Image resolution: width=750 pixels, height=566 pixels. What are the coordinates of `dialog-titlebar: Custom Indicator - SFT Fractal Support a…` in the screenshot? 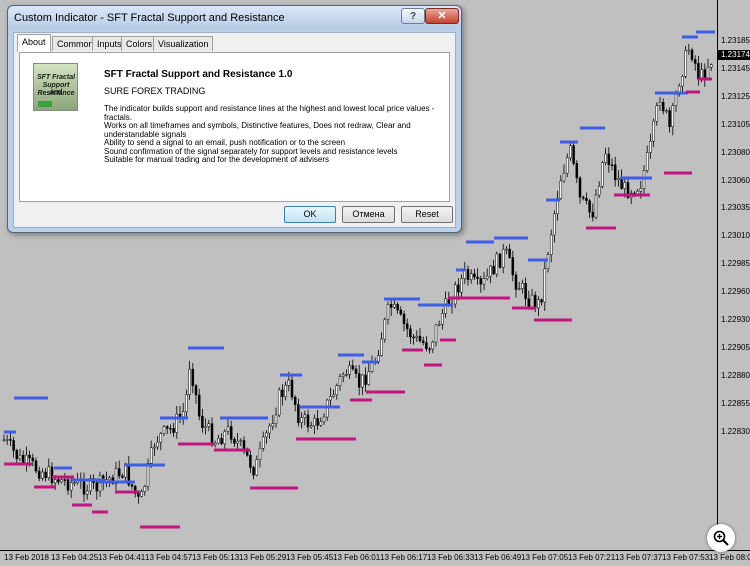 It's located at (234, 18).